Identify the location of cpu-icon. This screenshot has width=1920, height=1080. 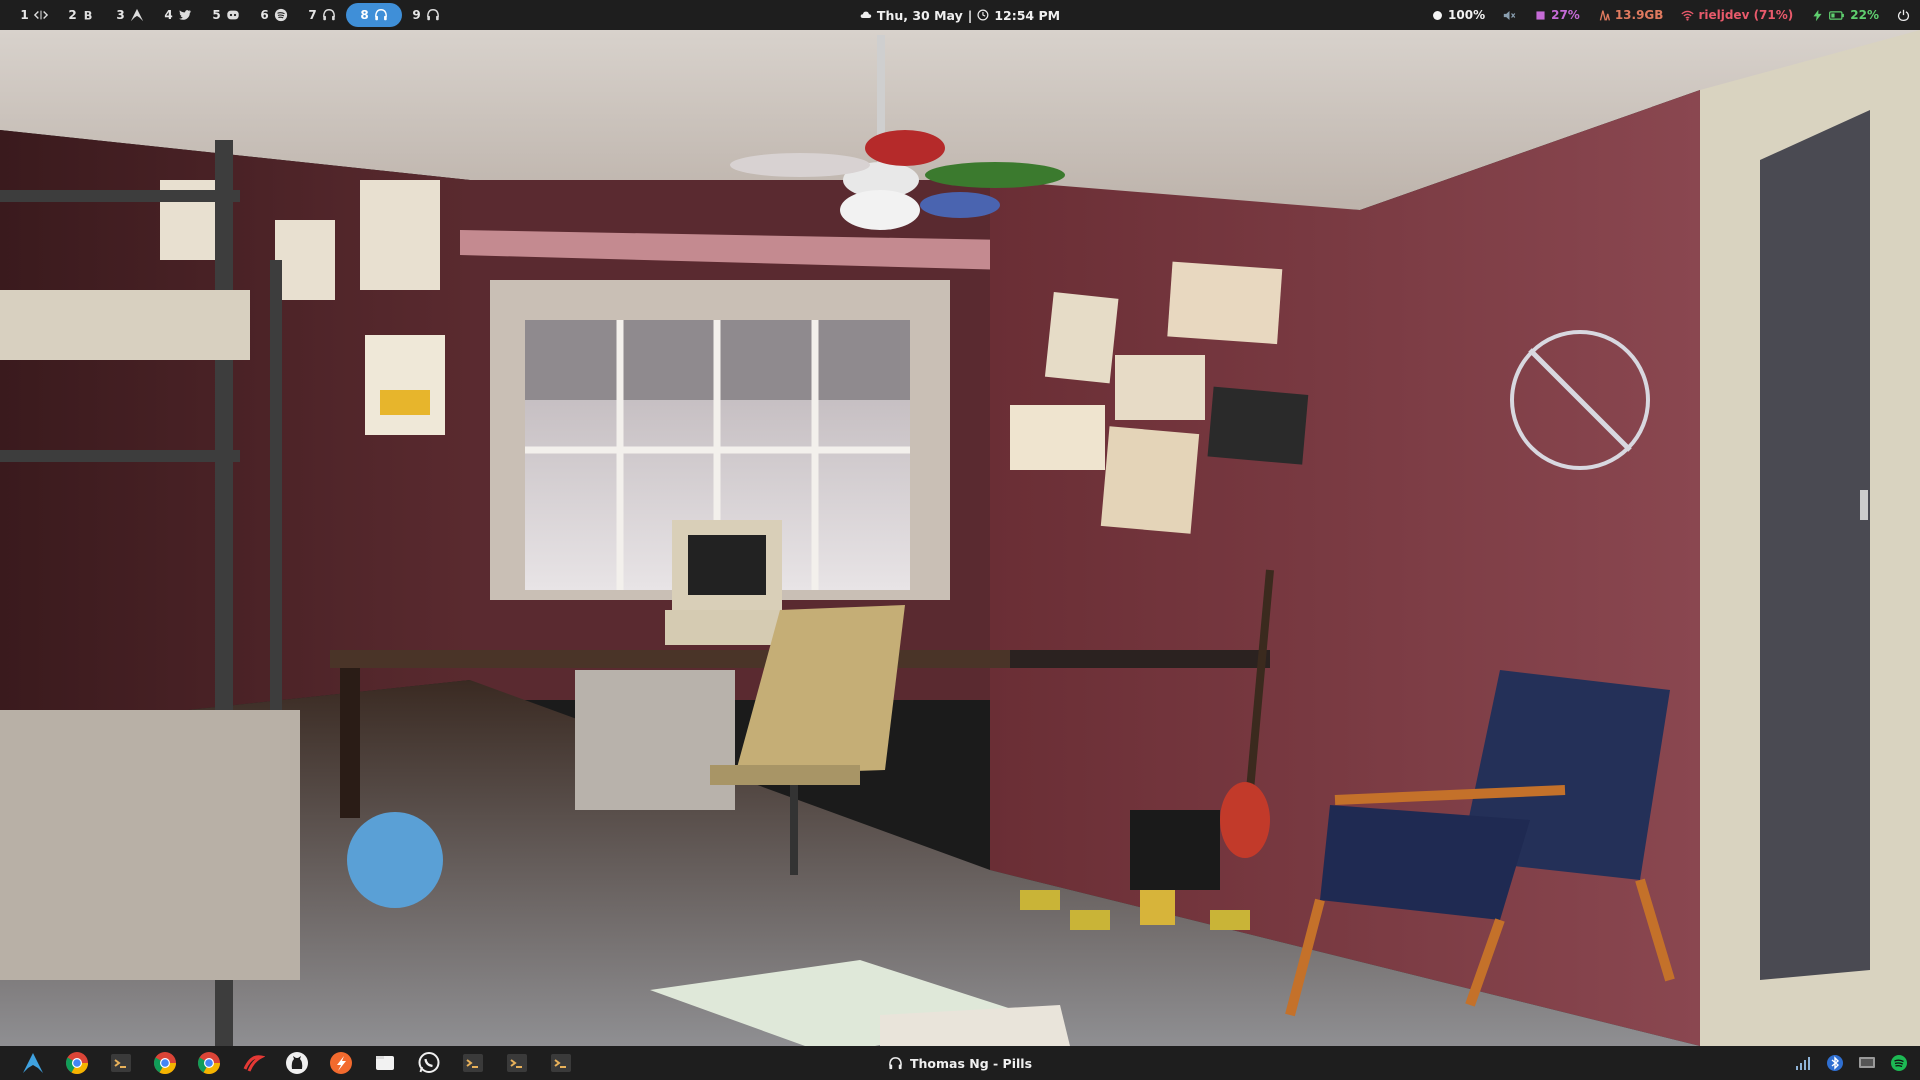
(1540, 15).